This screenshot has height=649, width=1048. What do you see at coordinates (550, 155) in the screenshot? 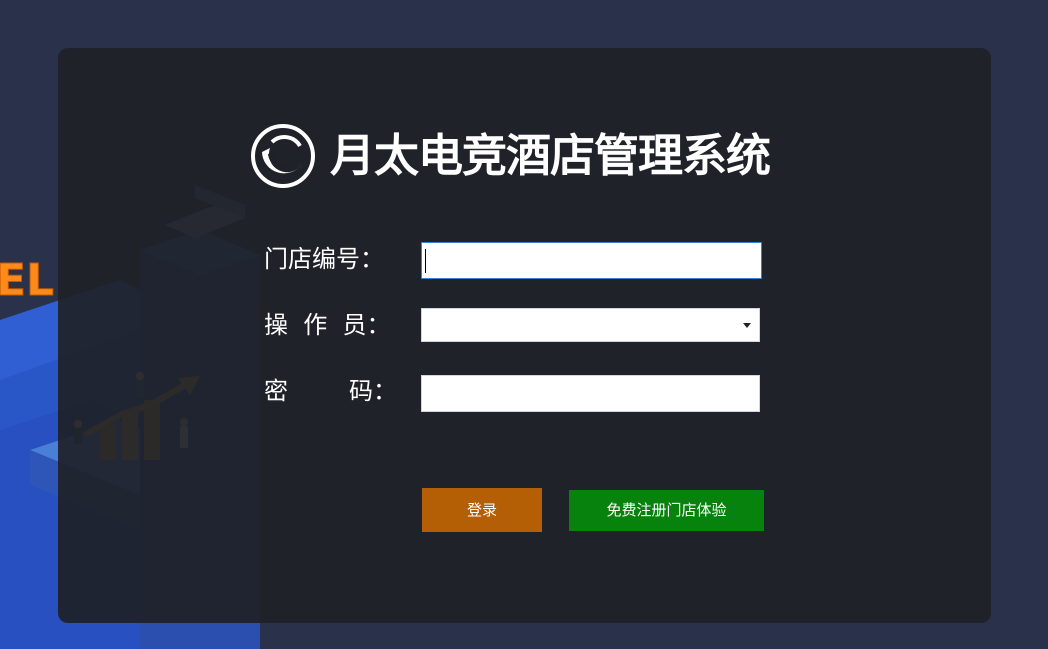
I see `app-title: 月太电竞酒店管理系统` at bounding box center [550, 155].